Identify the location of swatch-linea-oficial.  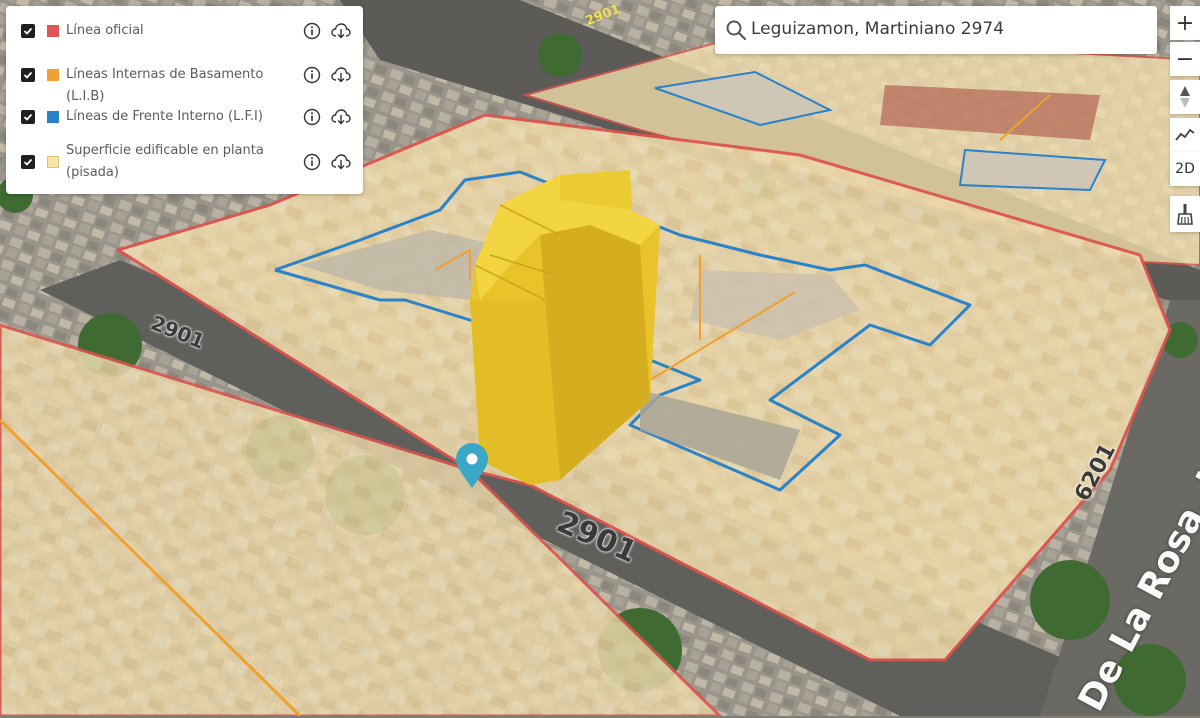
(53, 31).